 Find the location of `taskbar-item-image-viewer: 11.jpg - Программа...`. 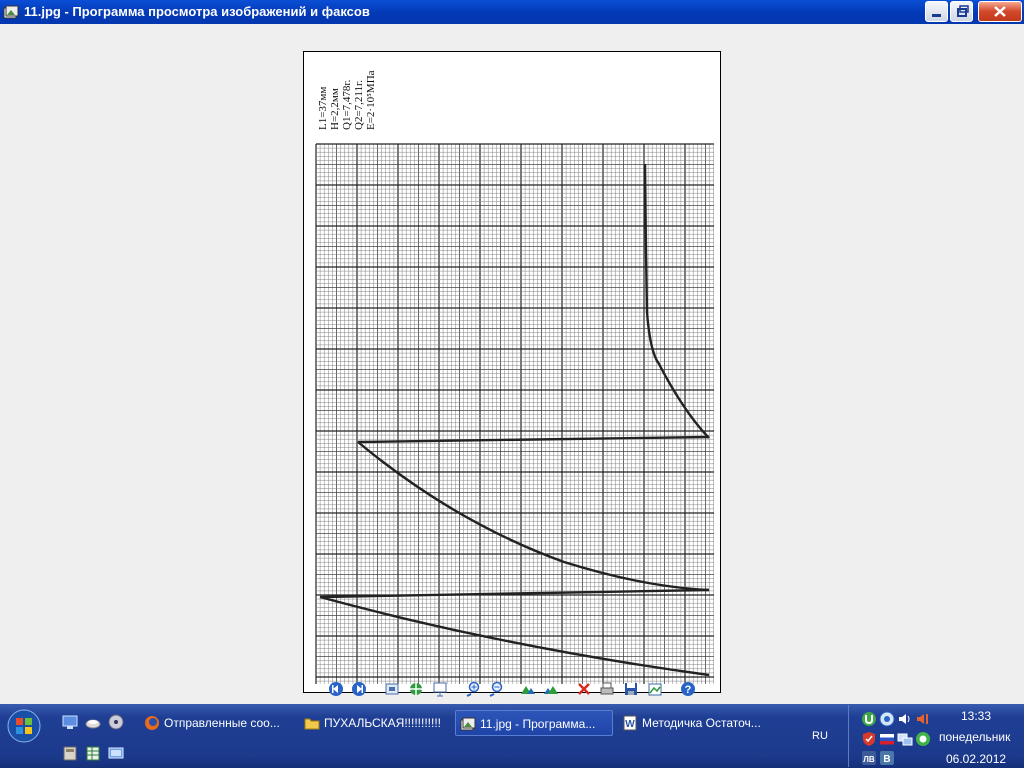

taskbar-item-image-viewer: 11.jpg - Программа... is located at coordinates (534, 723).